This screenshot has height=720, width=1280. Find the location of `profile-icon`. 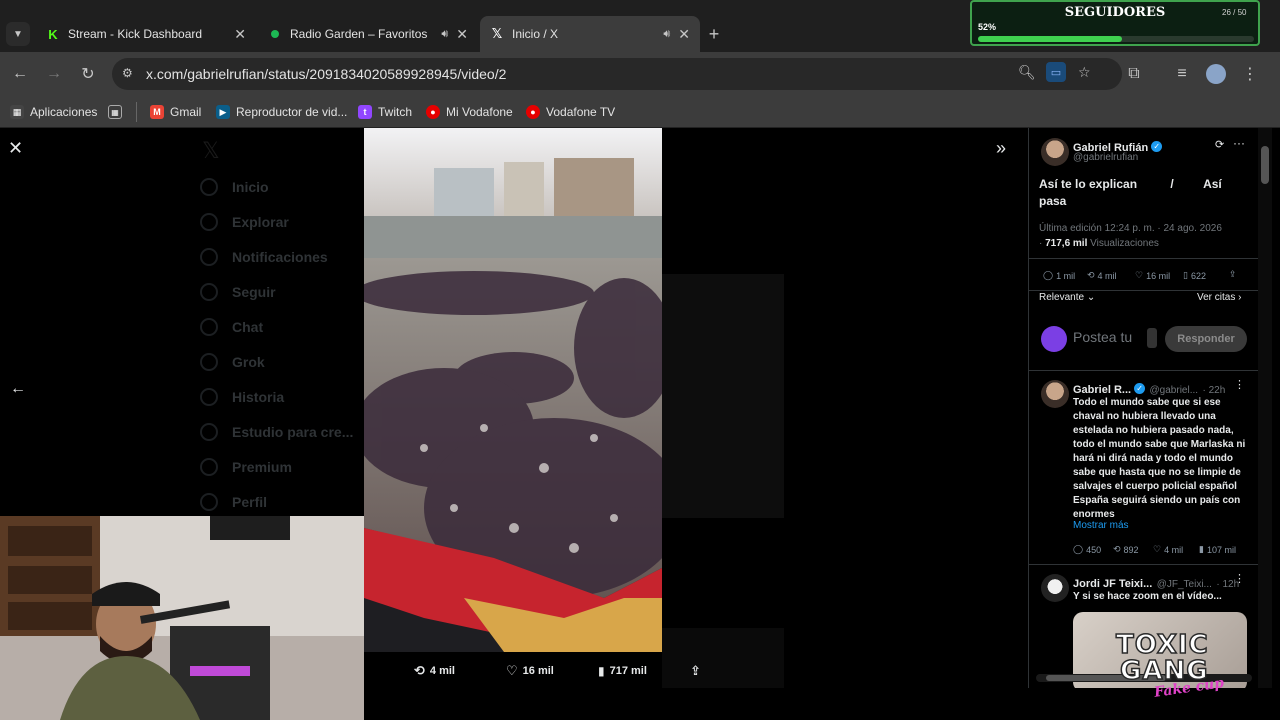

profile-icon is located at coordinates (209, 502).